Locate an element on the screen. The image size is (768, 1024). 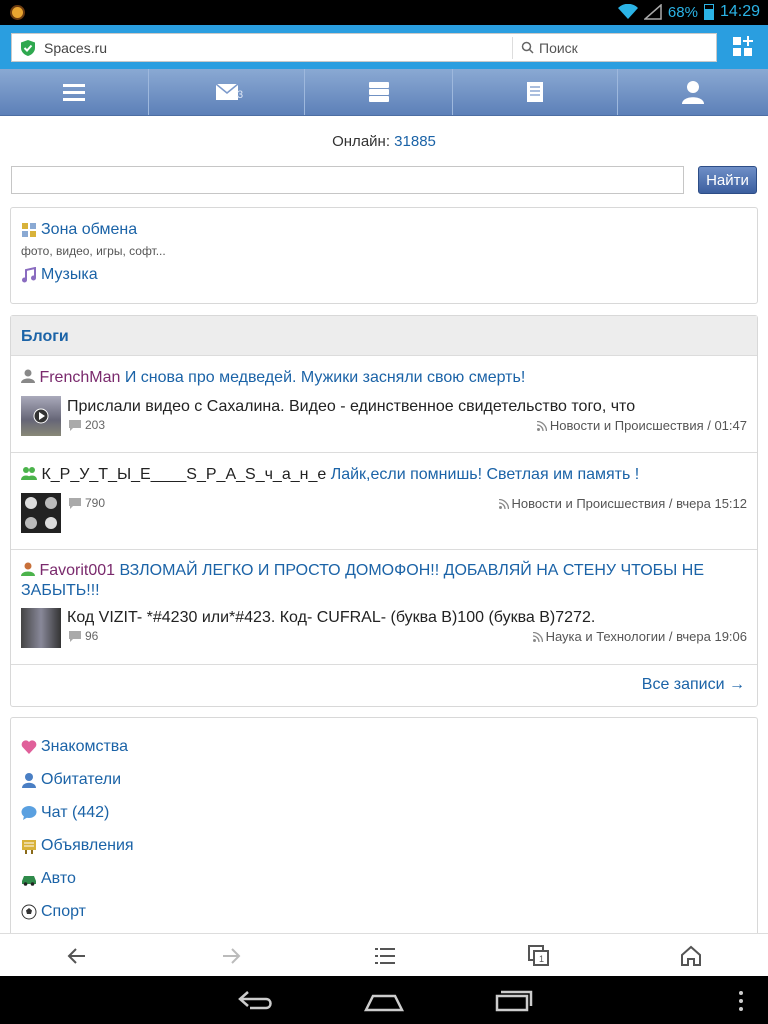
menu-button is located at coordinates (74, 92).